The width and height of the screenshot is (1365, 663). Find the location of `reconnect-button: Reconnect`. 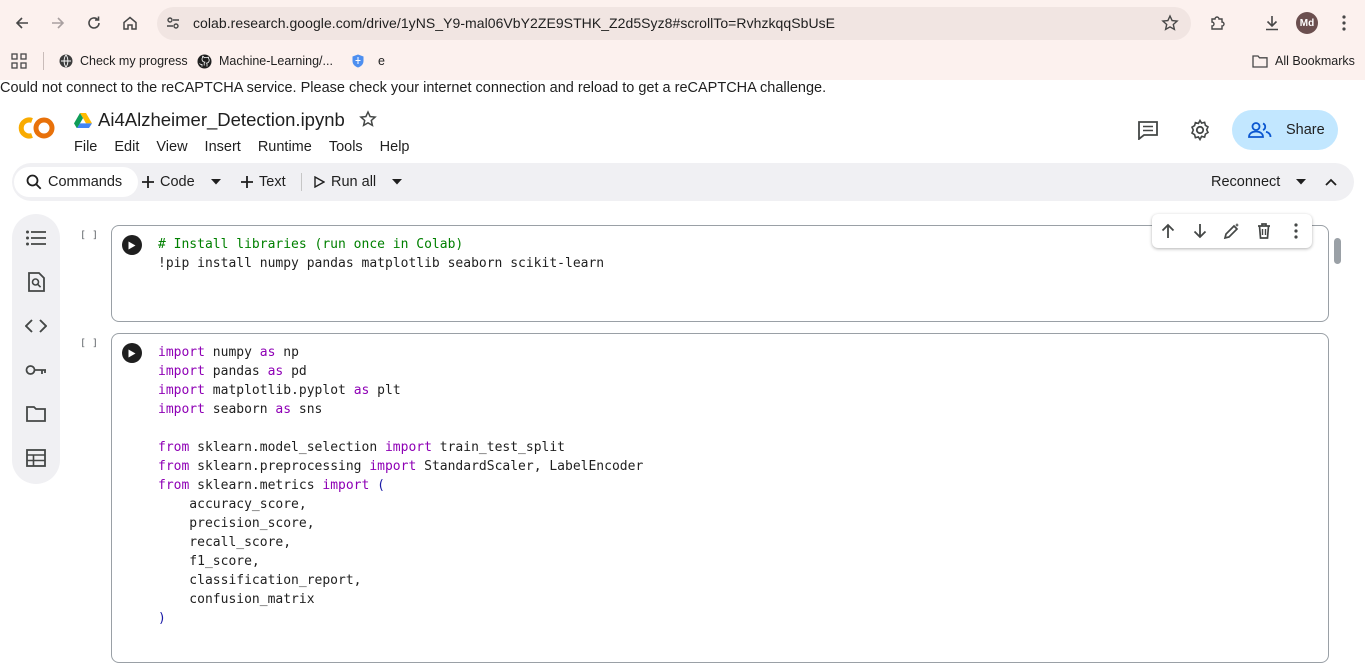

reconnect-button: Reconnect is located at coordinates (1245, 182).